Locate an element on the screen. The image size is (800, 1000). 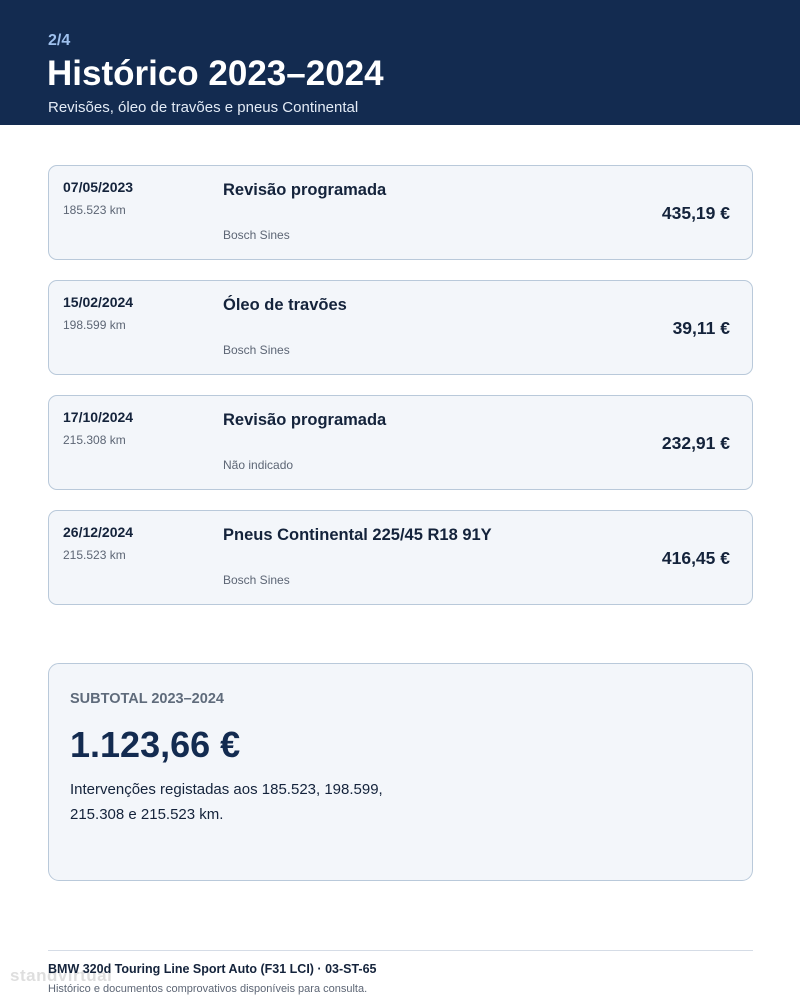
subtotal-label: SUBTOTAL 2023–2024 is located at coordinates (147, 699).